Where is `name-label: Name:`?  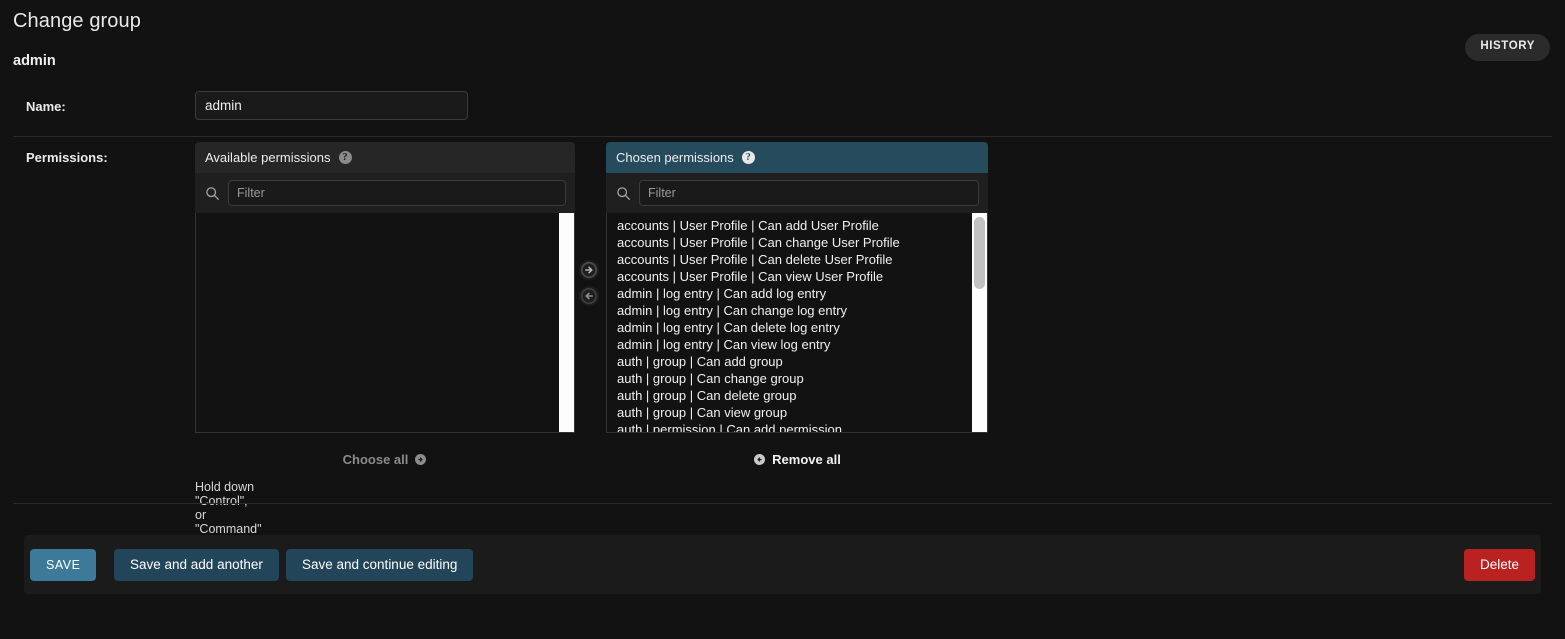
name-label: Name: is located at coordinates (46, 106).